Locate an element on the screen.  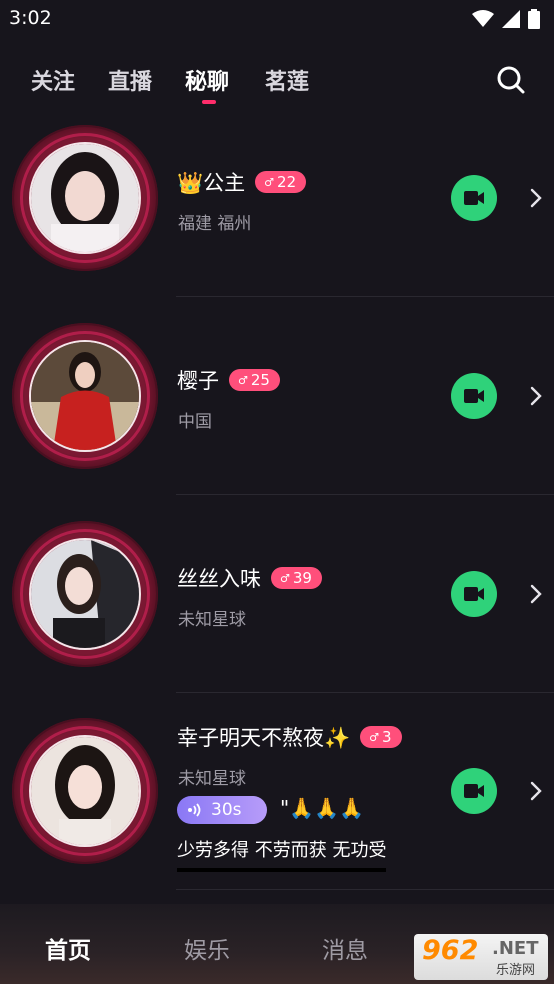
user-quote: "🙏🙏🙏 is located at coordinates (322, 808).